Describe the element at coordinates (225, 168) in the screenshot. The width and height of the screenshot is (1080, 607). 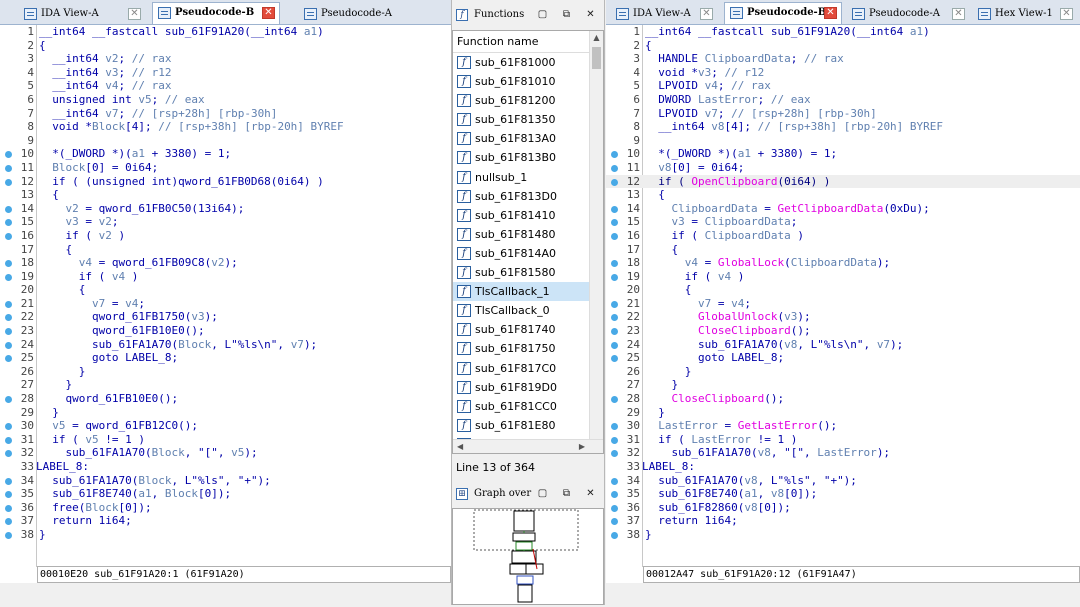
I see `code-line: 11 Block[0] = 0i64;` at that location.